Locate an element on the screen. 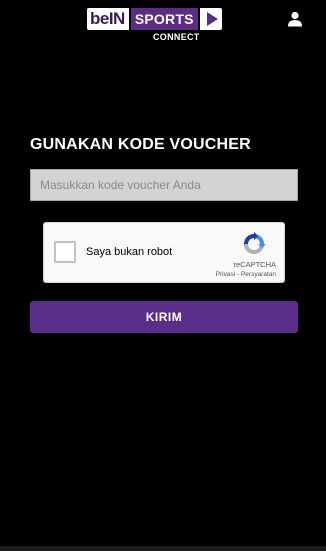  recaptcha-links: Privasi - Persyaratan is located at coordinates (238, 274).